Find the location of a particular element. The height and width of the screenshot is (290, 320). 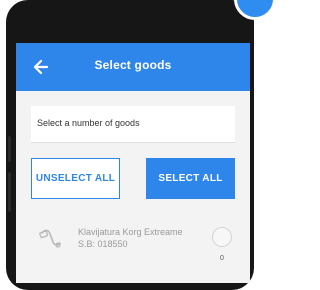

goods-count-label: Select a number of goods is located at coordinates (88, 123).